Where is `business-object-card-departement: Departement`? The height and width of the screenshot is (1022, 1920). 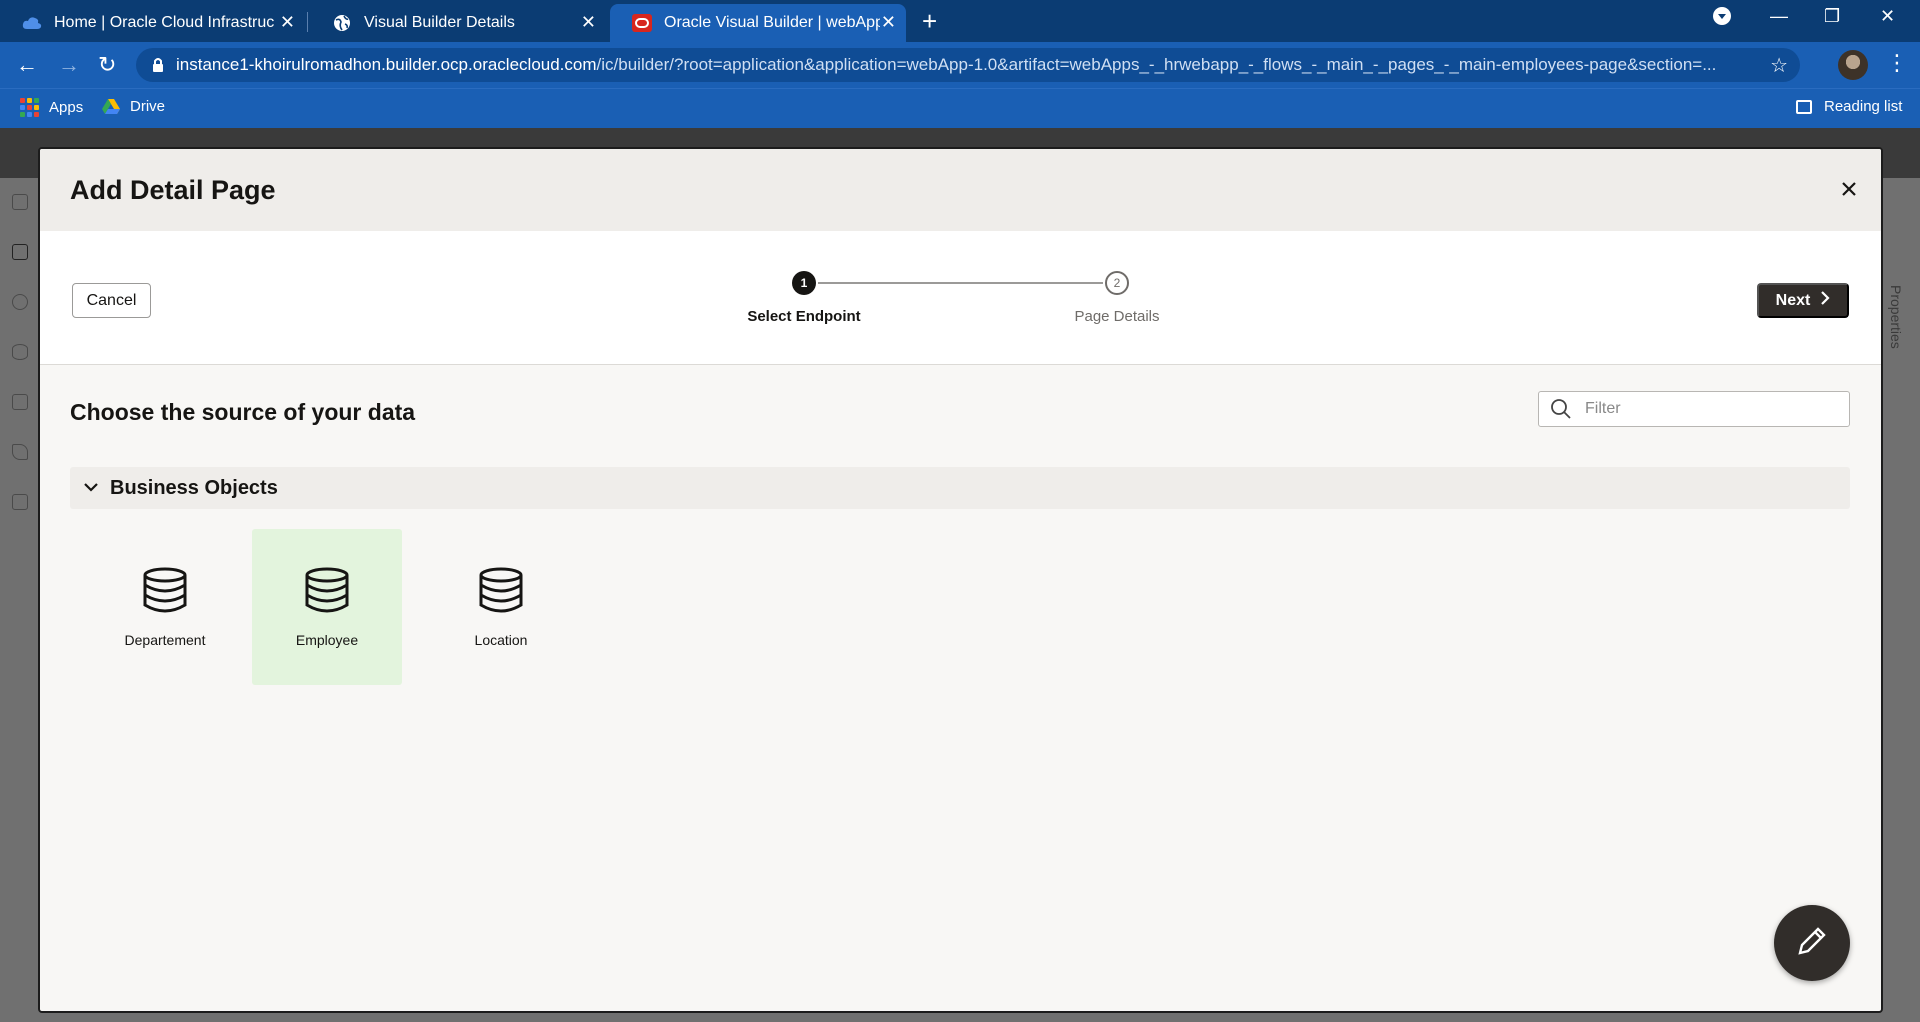 business-object-card-departement: Departement is located at coordinates (165, 607).